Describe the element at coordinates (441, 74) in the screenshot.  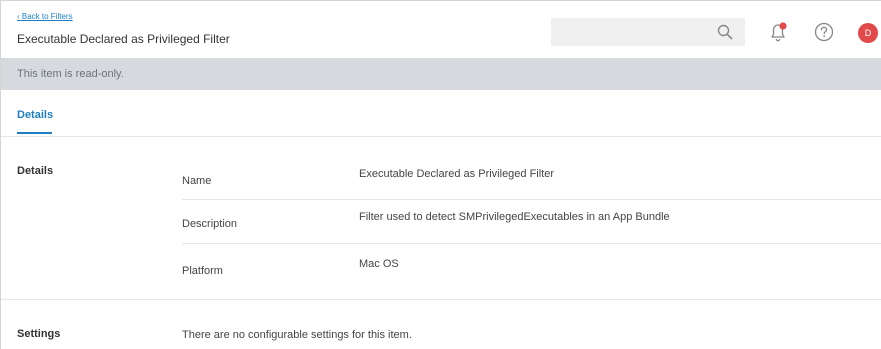
I see `readonly-banner: This item is read-only.` at that location.